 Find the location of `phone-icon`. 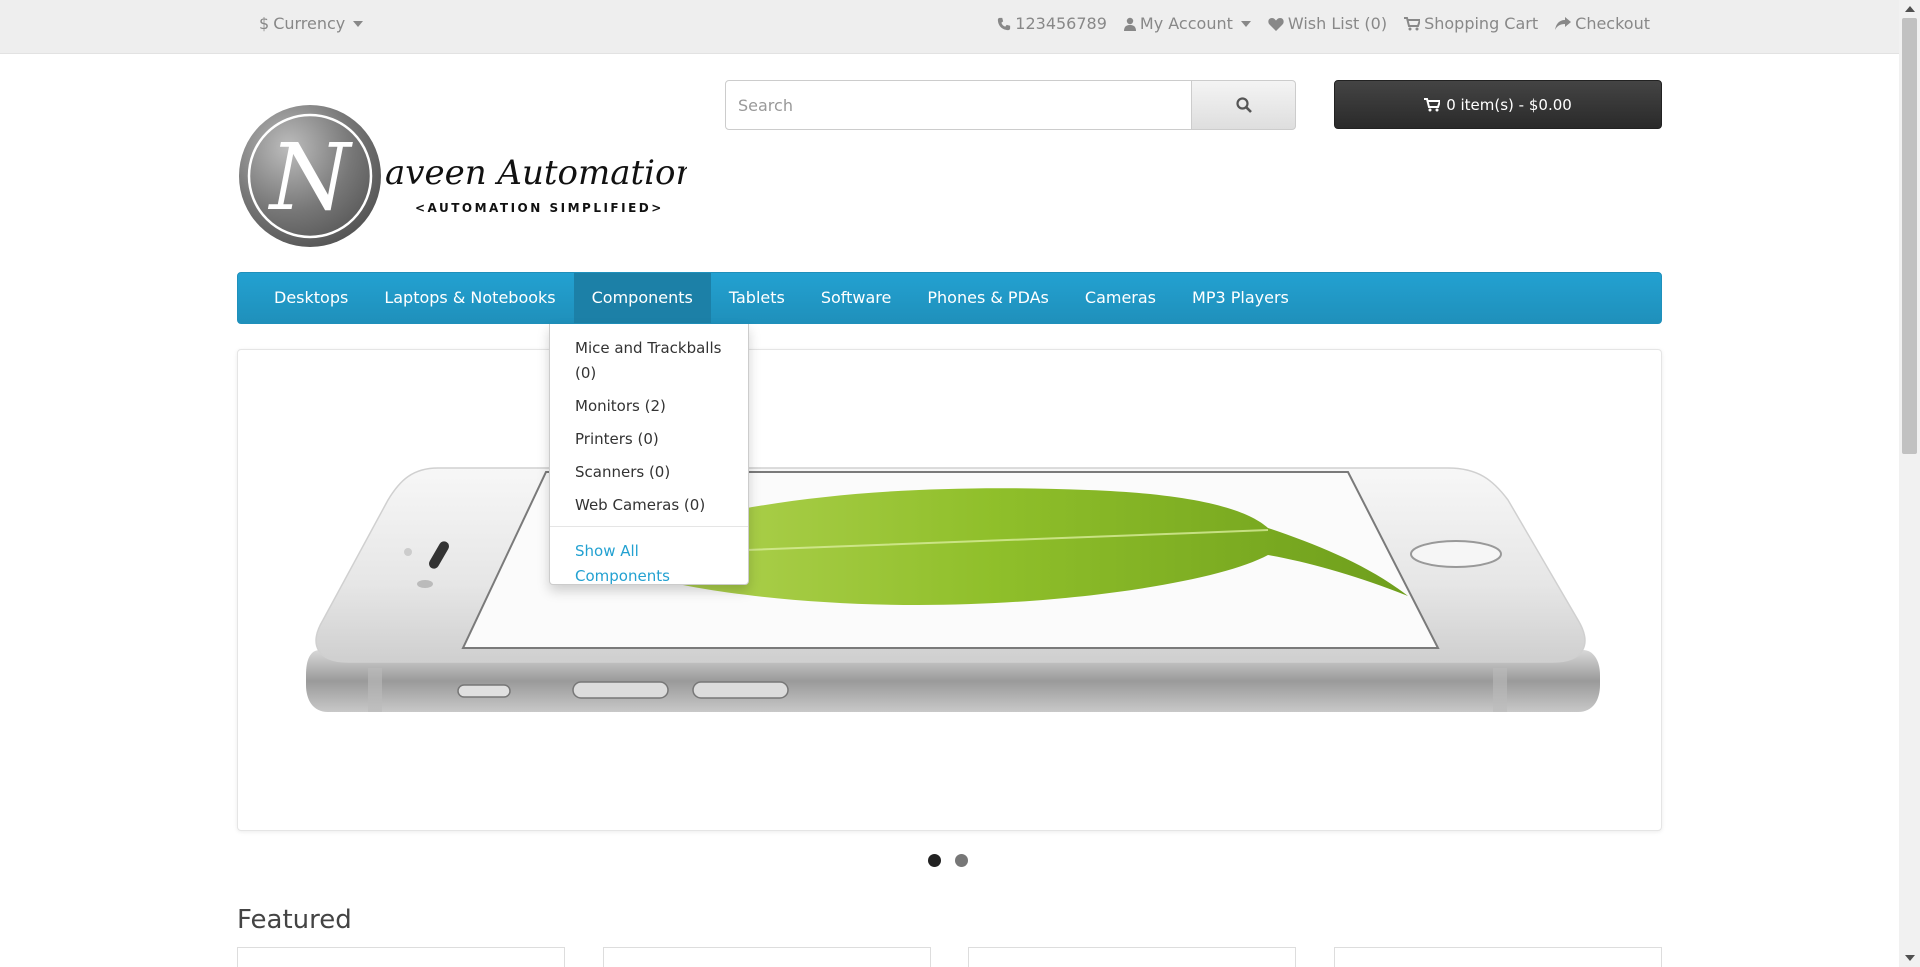

phone-icon is located at coordinates (1004, 23).